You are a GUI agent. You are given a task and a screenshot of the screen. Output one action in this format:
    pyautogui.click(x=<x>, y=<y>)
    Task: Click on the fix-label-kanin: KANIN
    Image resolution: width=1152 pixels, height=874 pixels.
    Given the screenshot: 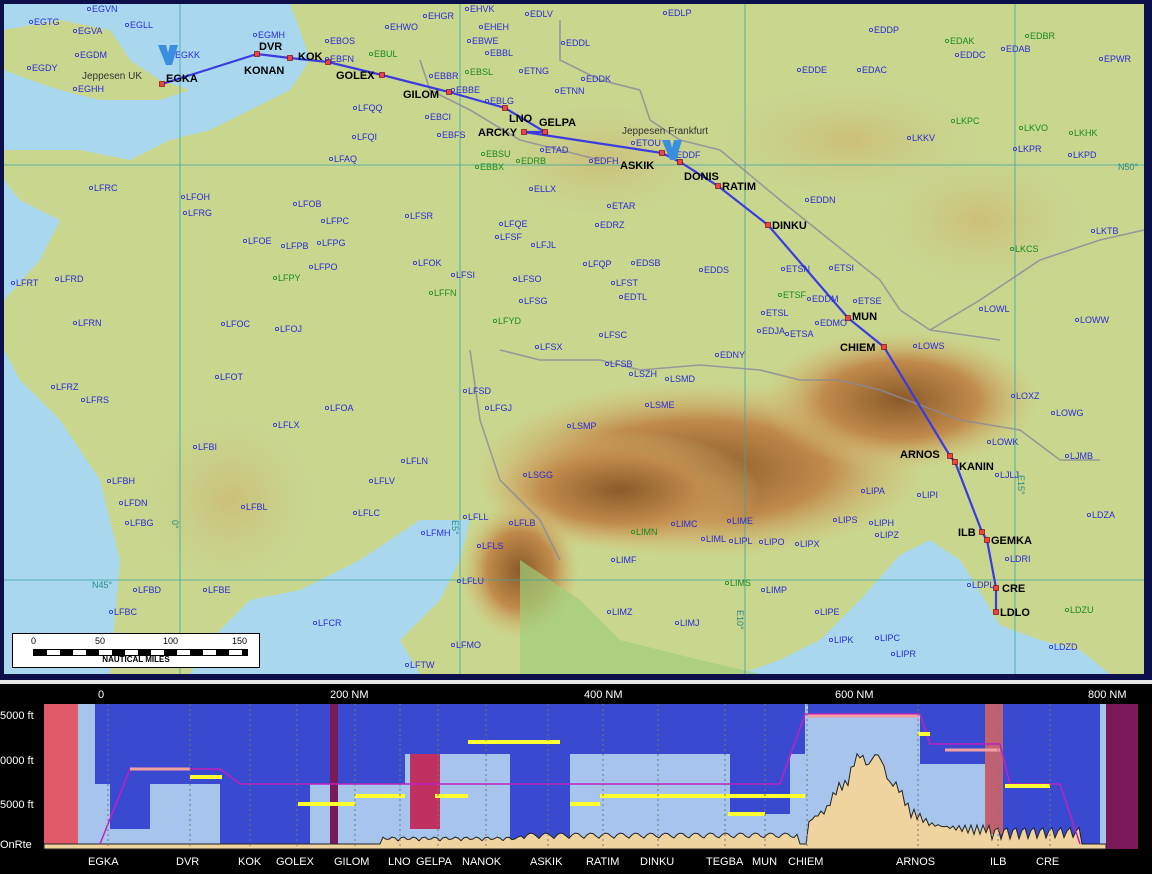 What is the action you would take?
    pyautogui.click(x=976, y=467)
    